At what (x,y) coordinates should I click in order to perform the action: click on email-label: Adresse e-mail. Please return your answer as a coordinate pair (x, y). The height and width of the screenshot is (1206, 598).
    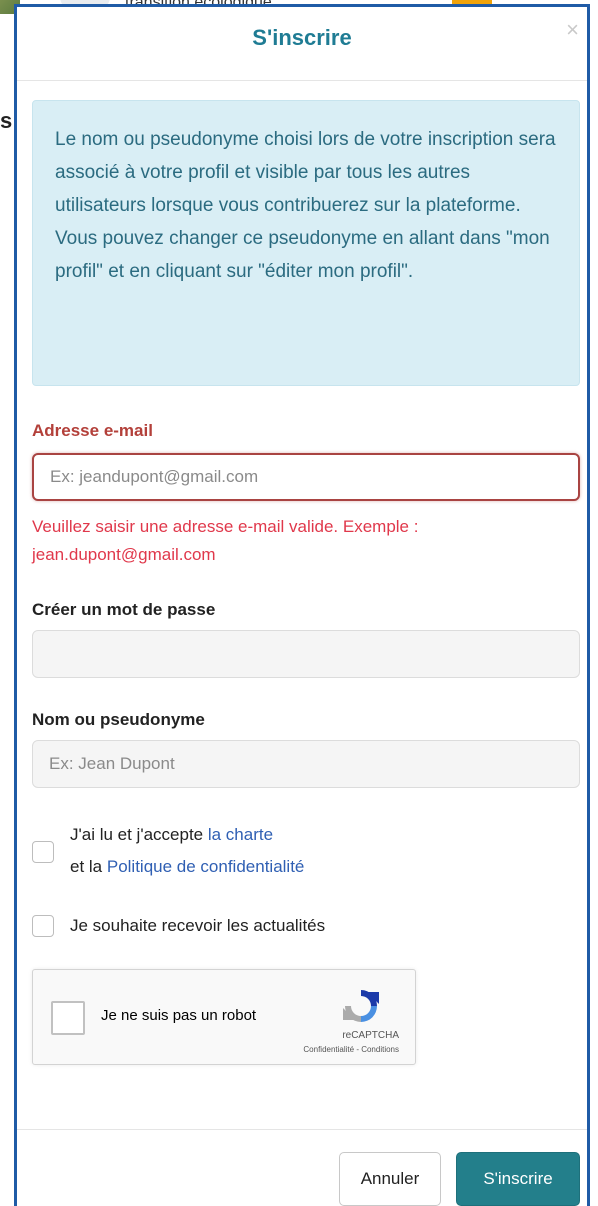
    Looking at the image, I should click on (92, 430).